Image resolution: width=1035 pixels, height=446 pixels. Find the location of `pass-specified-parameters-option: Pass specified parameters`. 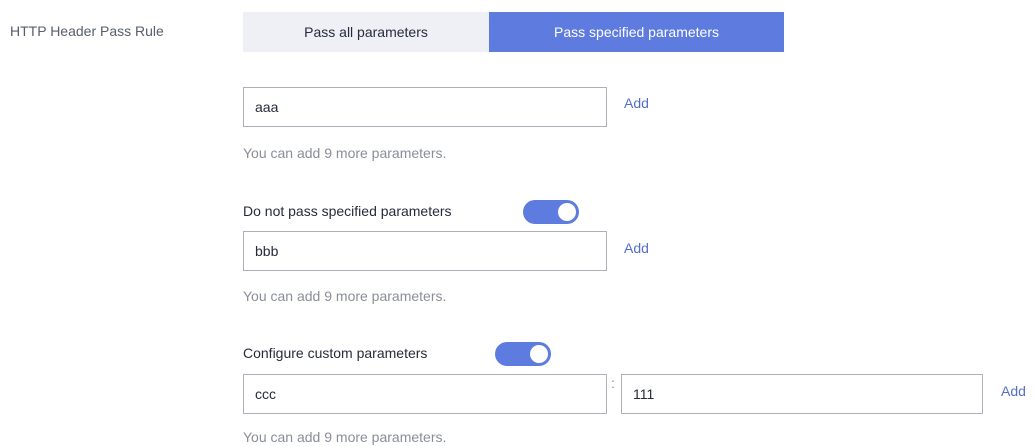

pass-specified-parameters-option: Pass specified parameters is located at coordinates (636, 32).